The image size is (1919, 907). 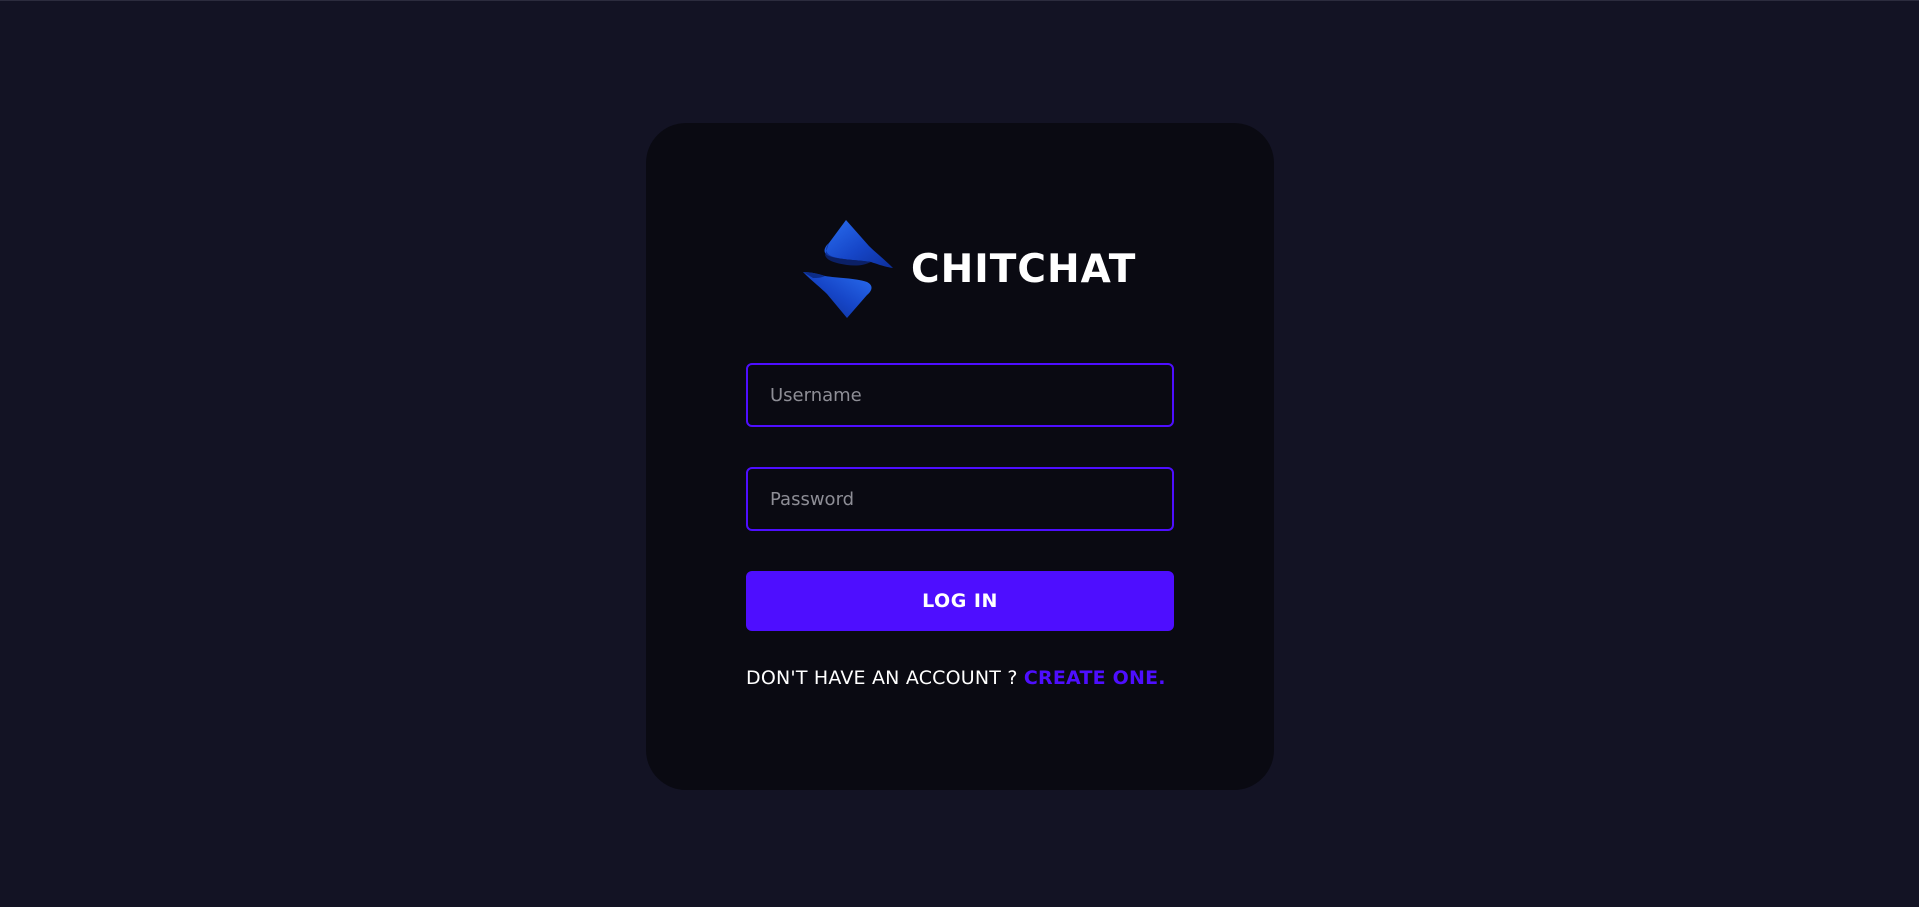 I want to click on signup-prompt-row: DON'T HAVE AN ACCOUNT ? CREATE ONE., so click(x=960, y=678).